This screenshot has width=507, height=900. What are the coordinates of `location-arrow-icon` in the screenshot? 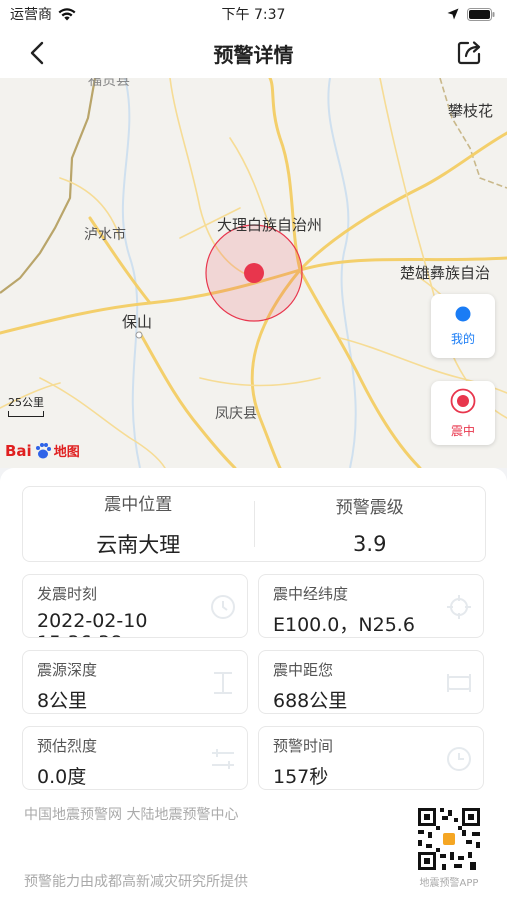 It's located at (453, 14).